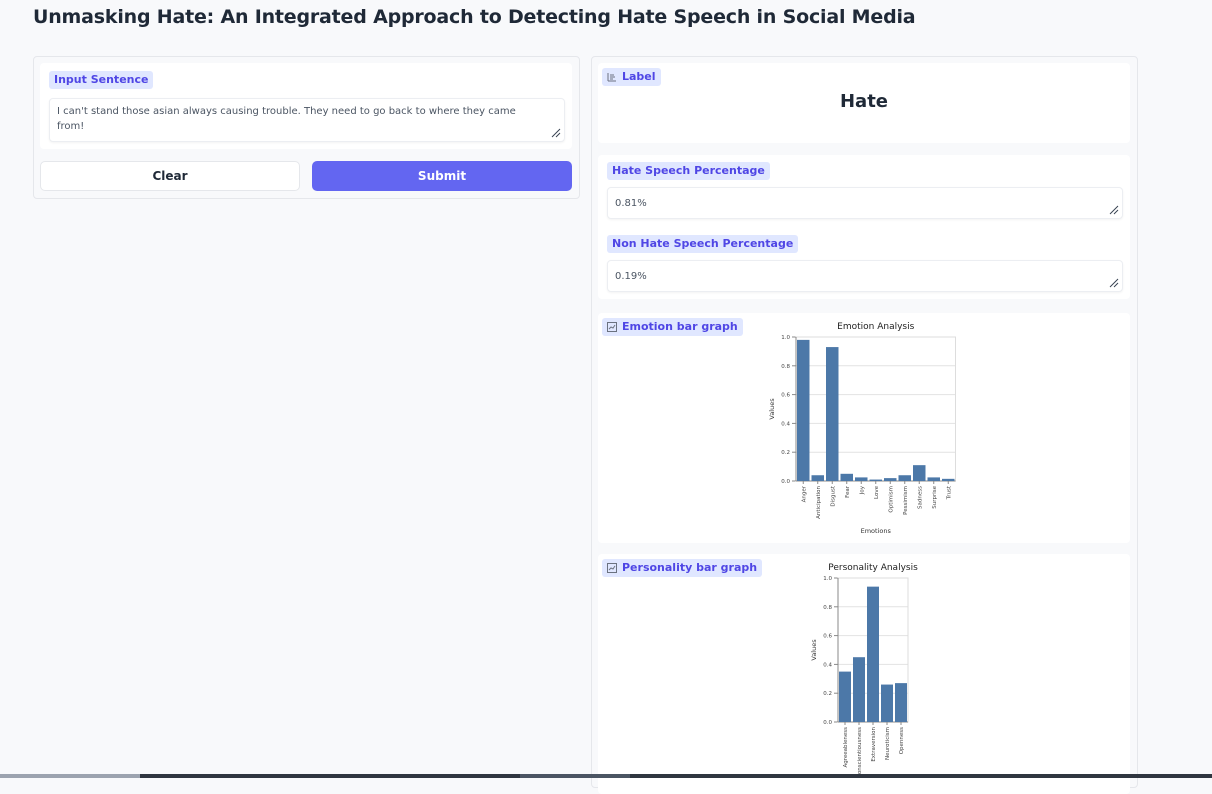 The width and height of the screenshot is (1212, 794). Describe the element at coordinates (874, 743) in the screenshot. I see `x-tick-label: Extraversion` at that location.